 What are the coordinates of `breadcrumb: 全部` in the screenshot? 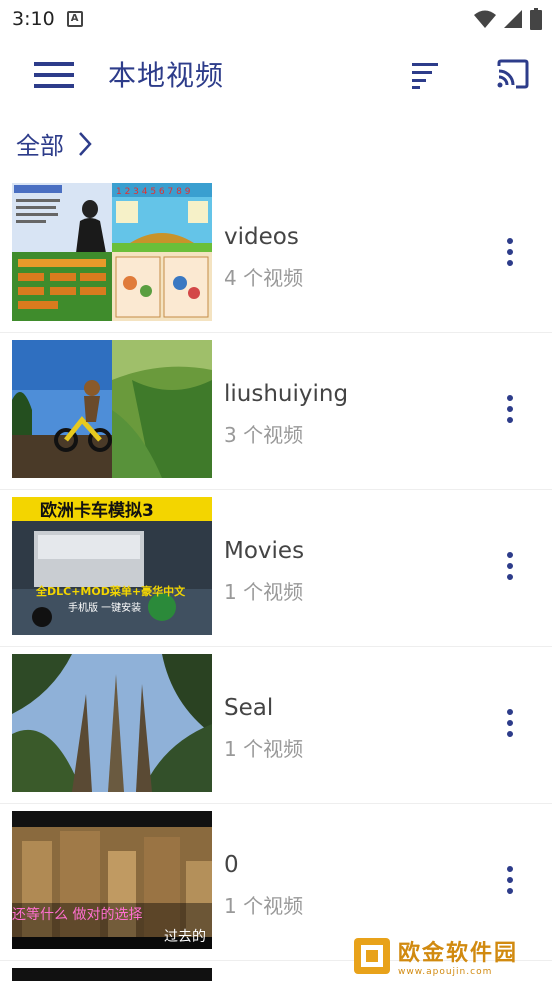 It's located at (54, 143).